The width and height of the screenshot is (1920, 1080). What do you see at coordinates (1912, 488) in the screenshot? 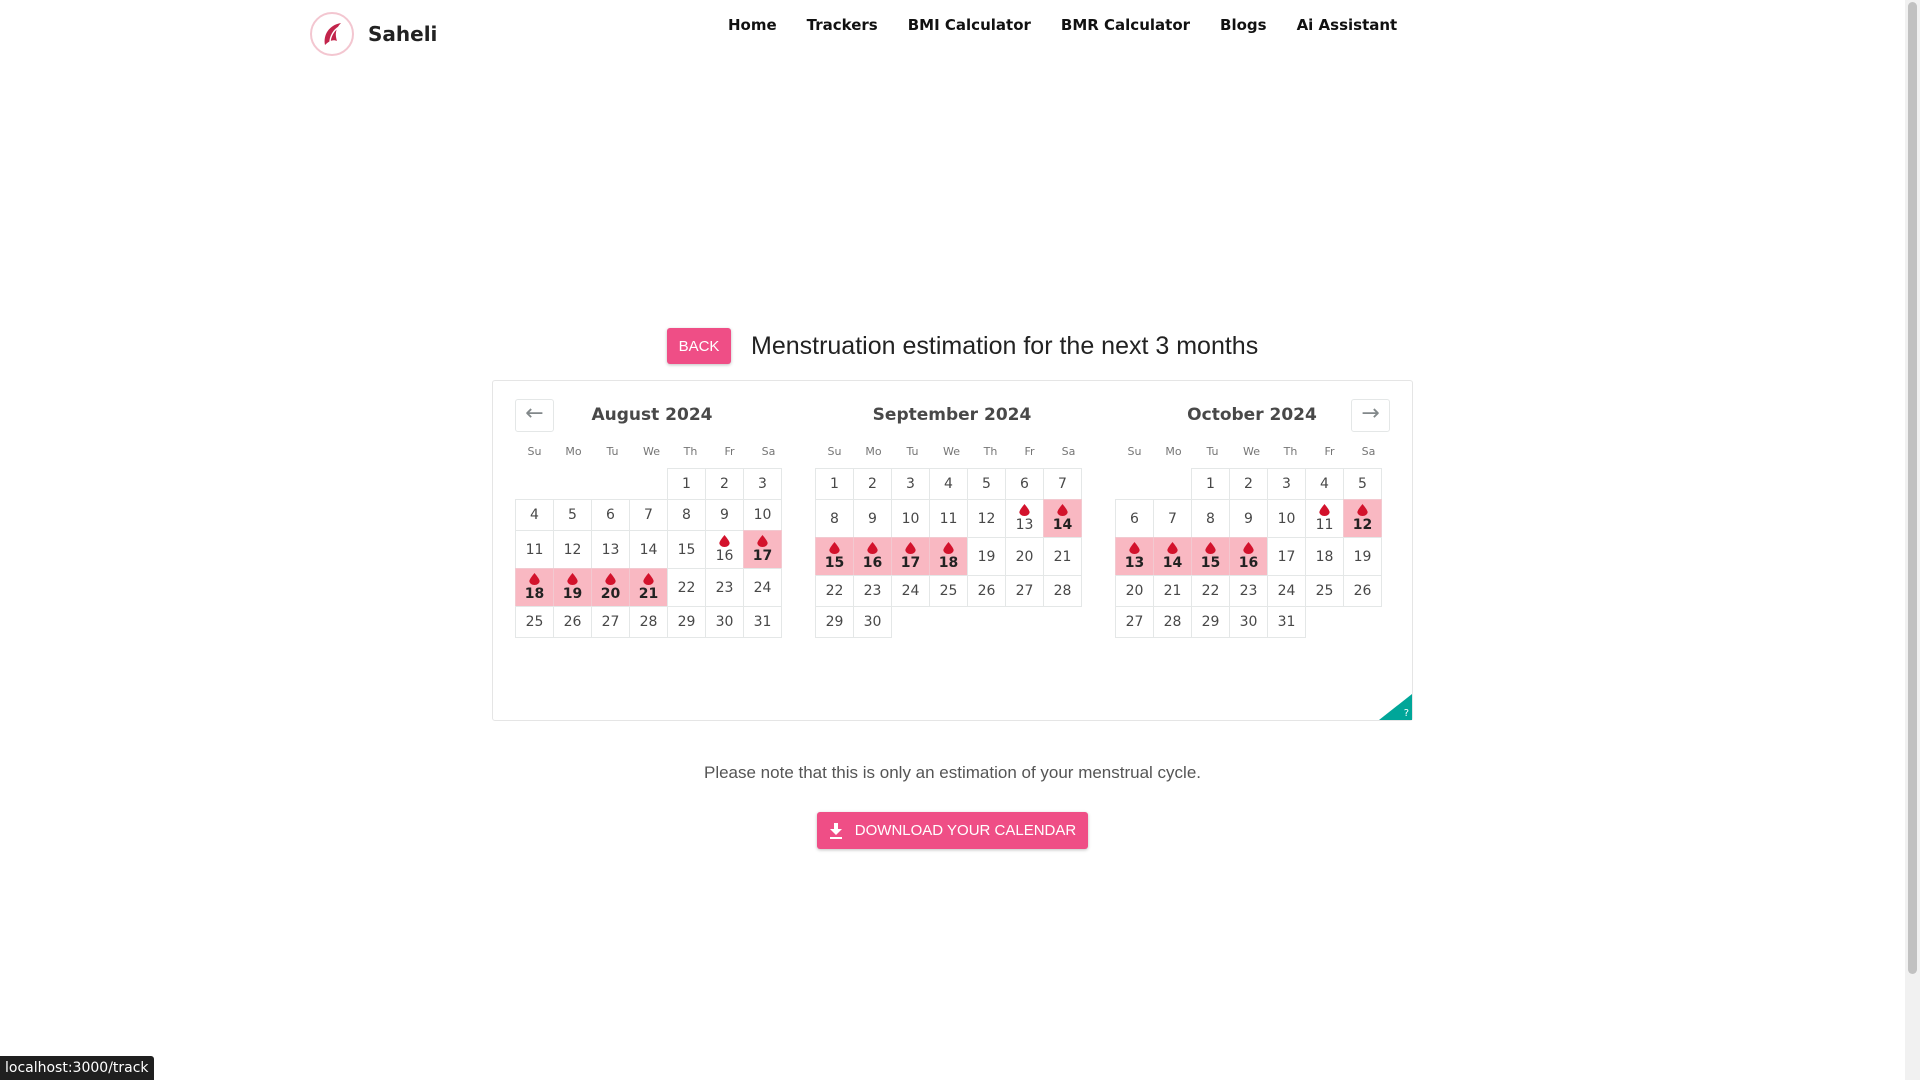
I see `scrollbar-thumb` at bounding box center [1912, 488].